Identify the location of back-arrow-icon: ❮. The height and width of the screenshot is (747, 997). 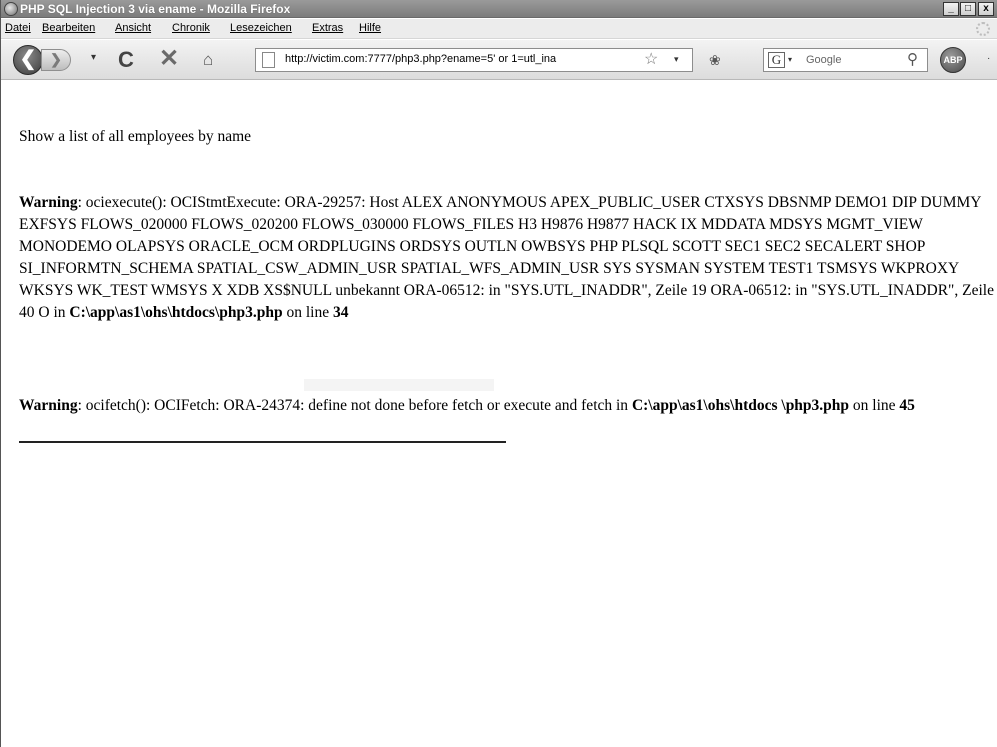
(28, 59).